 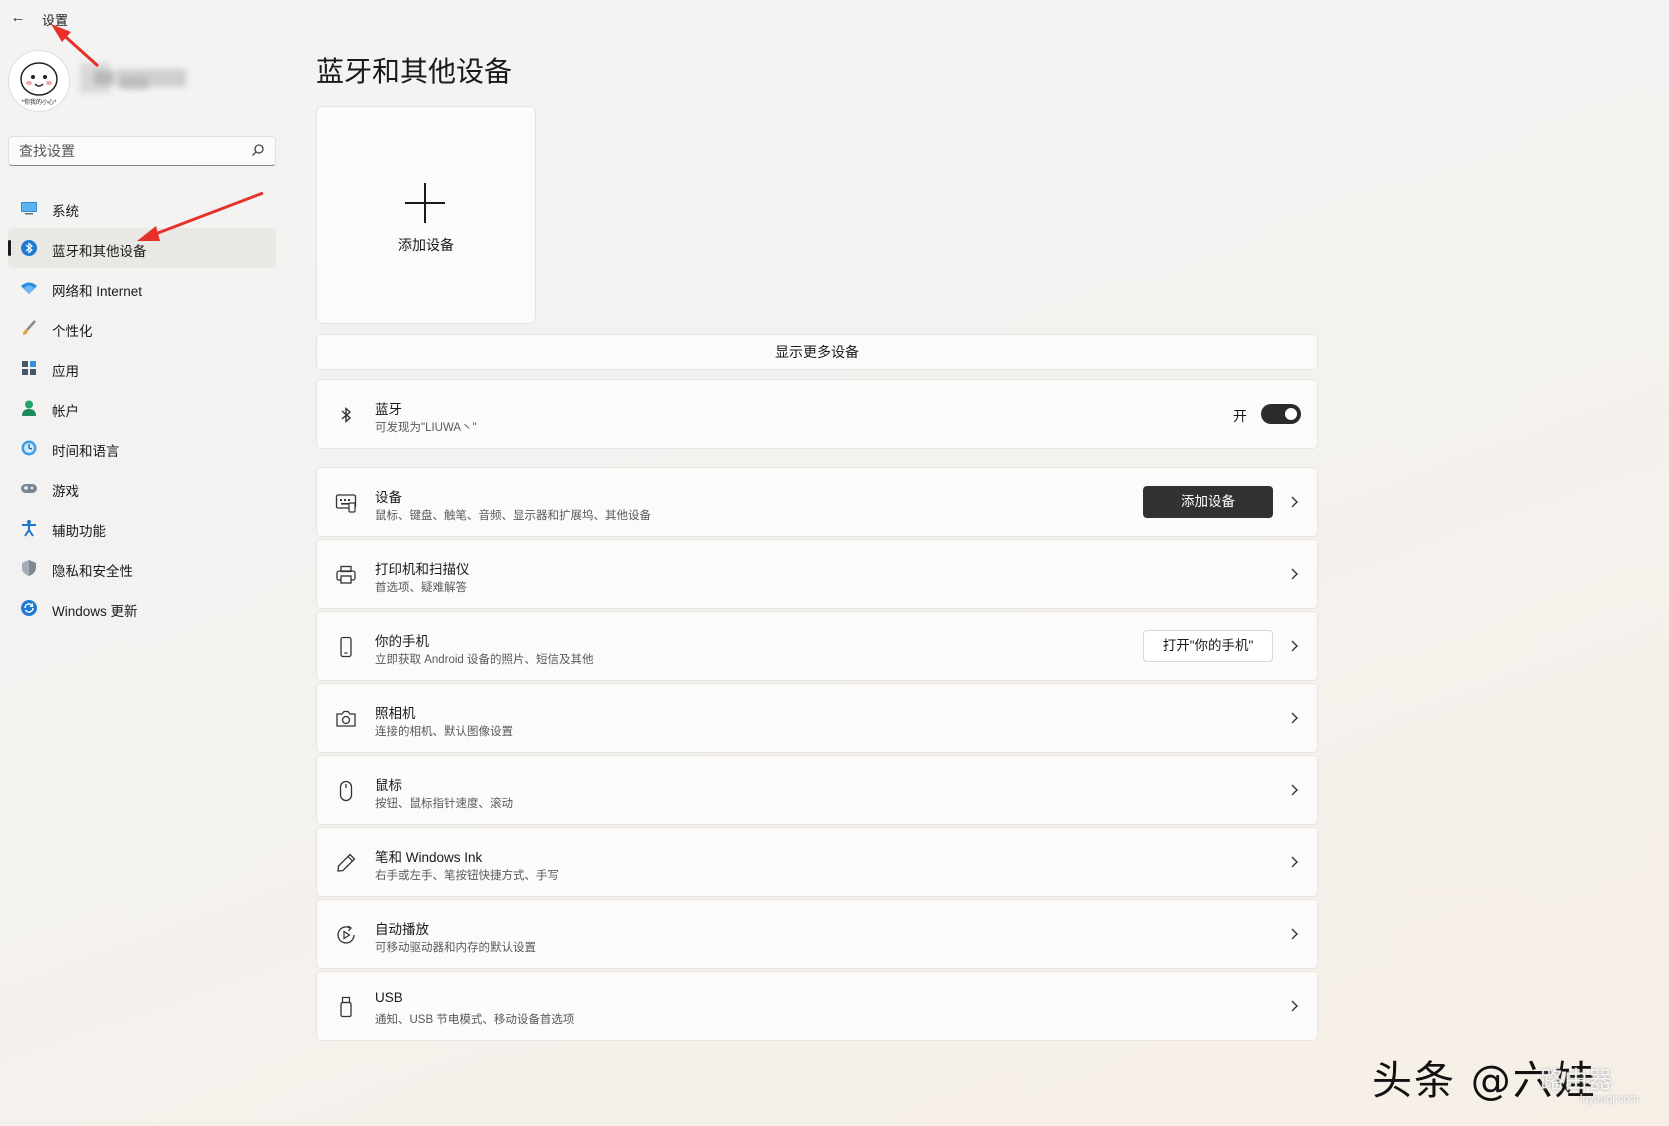 What do you see at coordinates (29, 488) in the screenshot?
I see `gamepad-icon` at bounding box center [29, 488].